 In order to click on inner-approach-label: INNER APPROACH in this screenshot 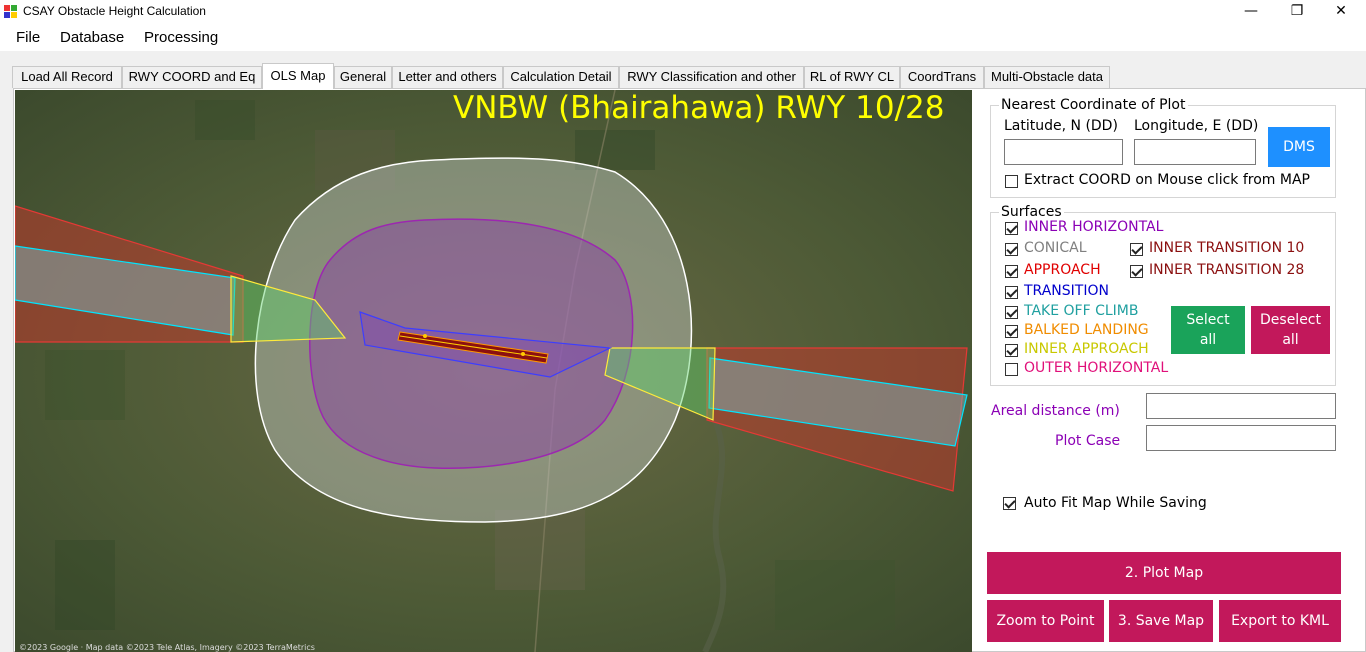, I will do `click(1086, 349)`.